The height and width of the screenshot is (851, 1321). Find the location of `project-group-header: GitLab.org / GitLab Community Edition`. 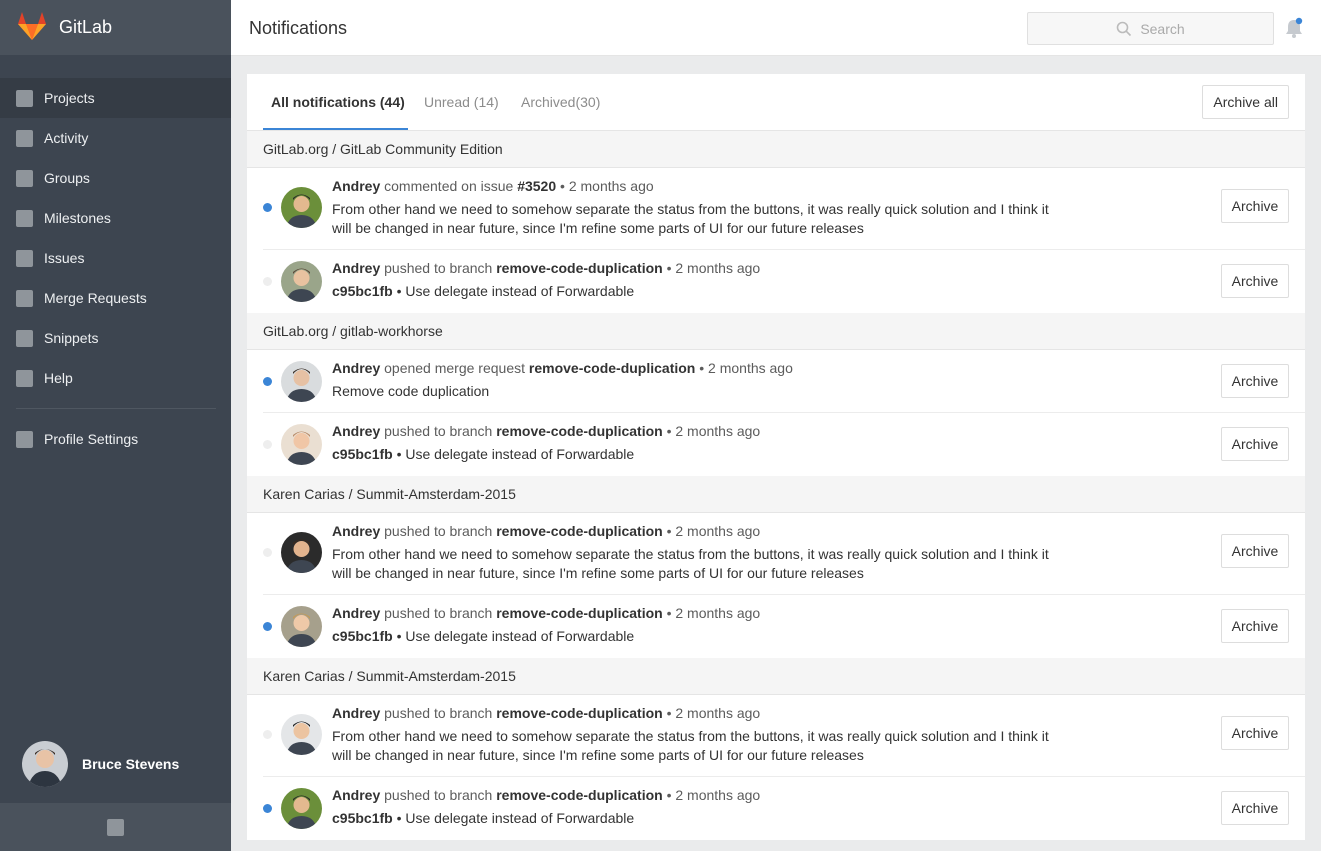

project-group-header: GitLab.org / GitLab Community Edition is located at coordinates (776, 149).